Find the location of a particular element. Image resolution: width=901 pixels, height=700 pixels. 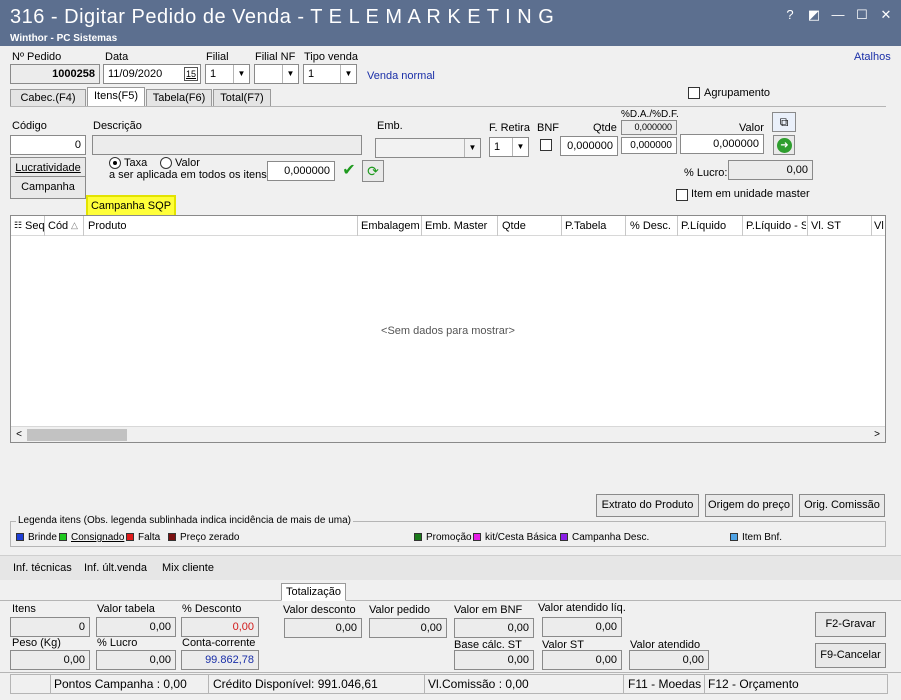

tipo-venda-select: 1 ▼ is located at coordinates (330, 74).